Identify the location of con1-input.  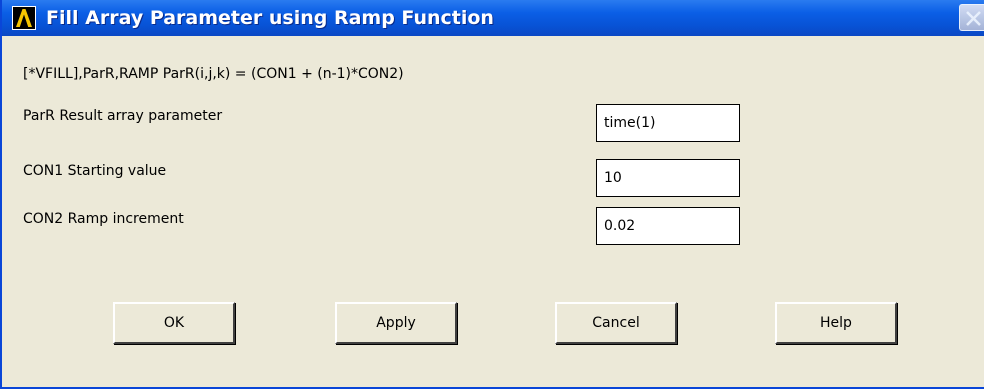
(668, 178).